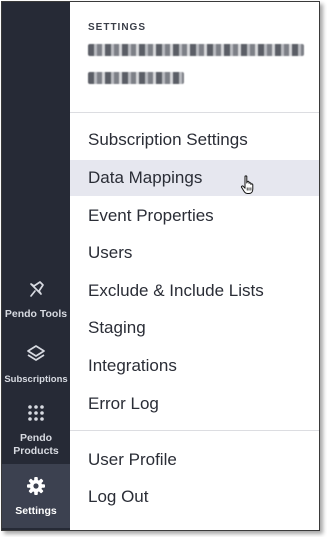  What do you see at coordinates (36, 291) in the screenshot?
I see `pin-icon` at bounding box center [36, 291].